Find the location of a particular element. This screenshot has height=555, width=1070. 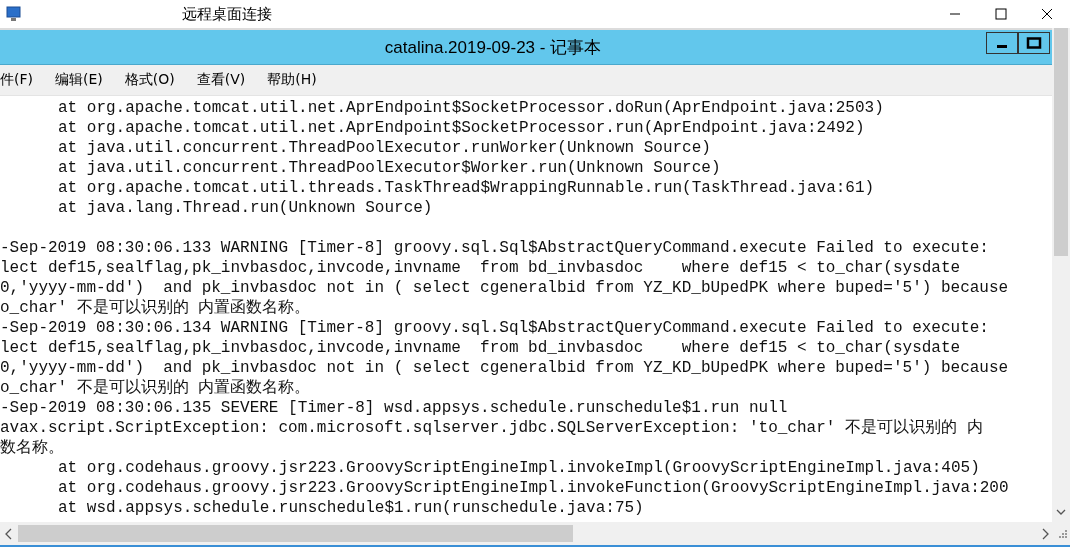

monitor-icon is located at coordinates (14, 14).